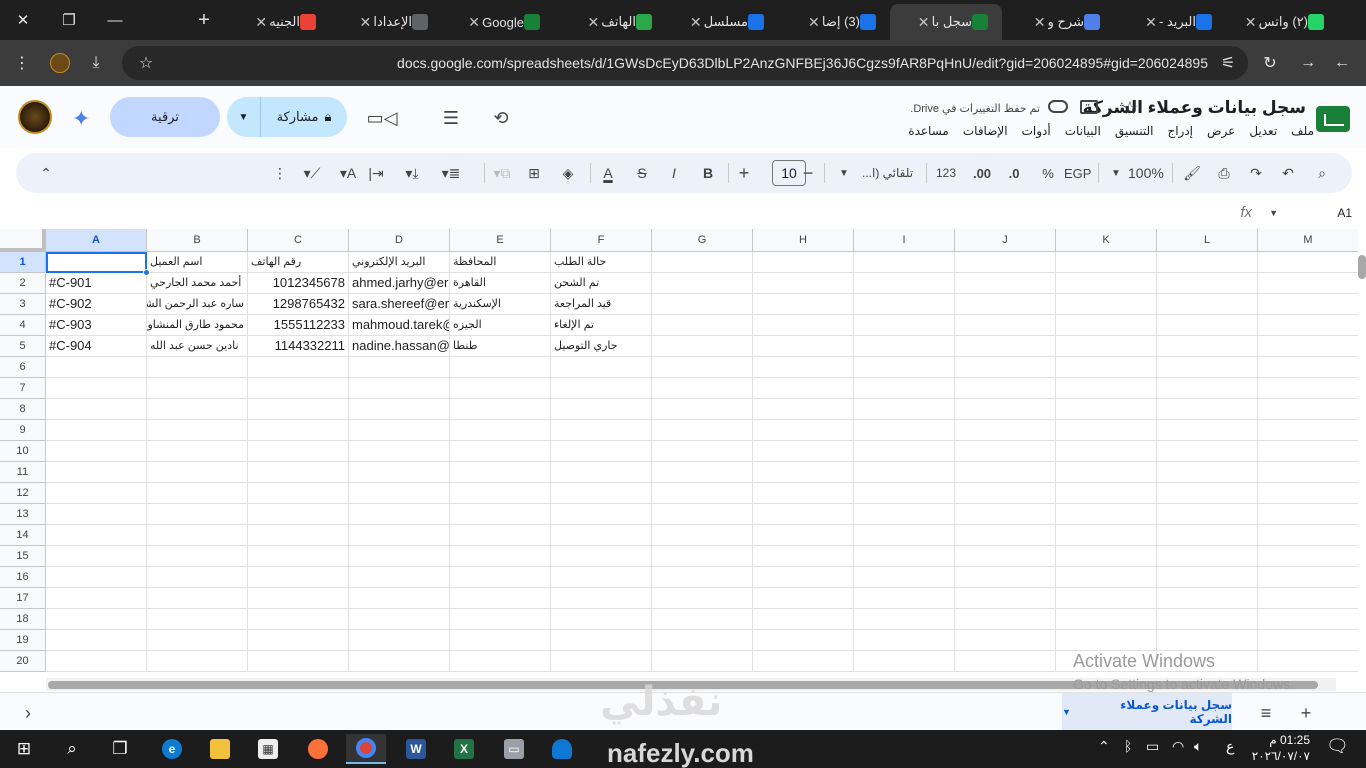 This screenshot has height=768, width=1366. Describe the element at coordinates (298, 577) in the screenshot. I see `cell-C16` at that location.